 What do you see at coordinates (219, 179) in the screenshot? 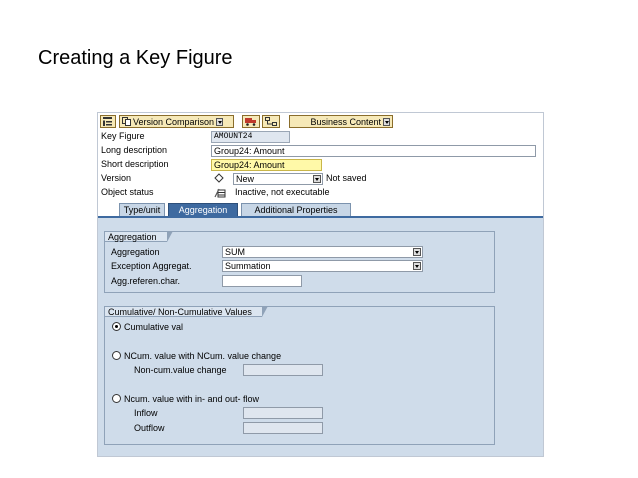
I see `diamond-icon` at bounding box center [219, 179].